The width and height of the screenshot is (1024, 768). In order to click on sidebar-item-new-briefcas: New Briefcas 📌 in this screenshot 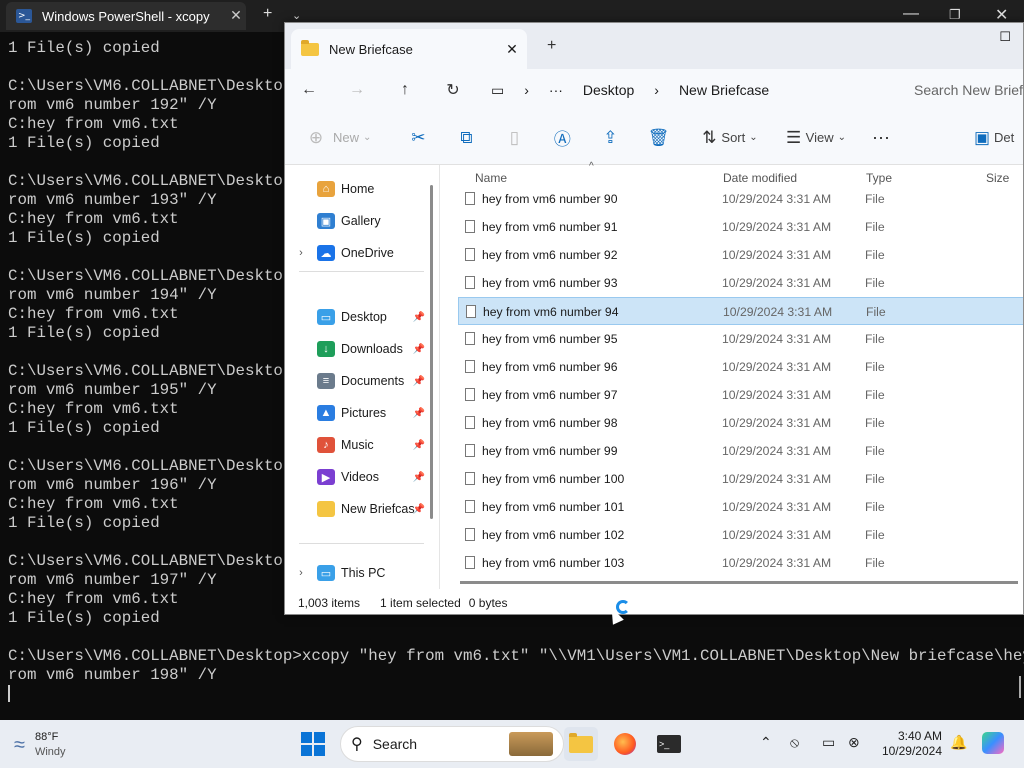, I will do `click(360, 509)`.